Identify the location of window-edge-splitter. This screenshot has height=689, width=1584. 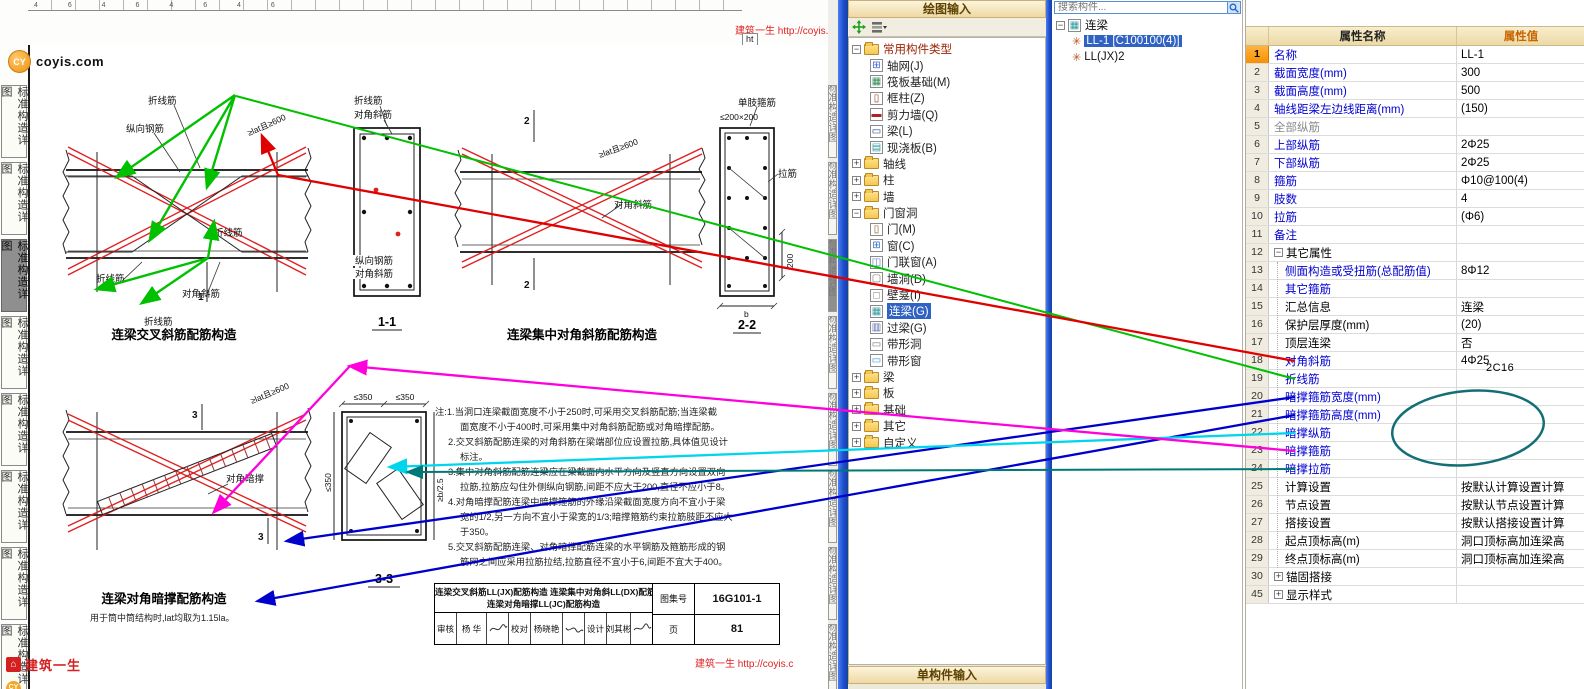
(843, 344).